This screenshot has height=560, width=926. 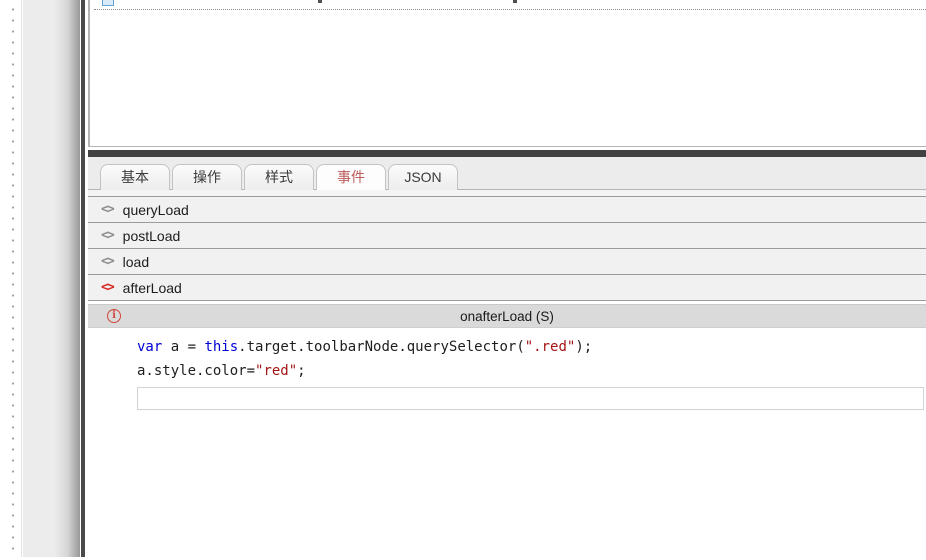 What do you see at coordinates (136, 261) in the screenshot?
I see `event-label: load` at bounding box center [136, 261].